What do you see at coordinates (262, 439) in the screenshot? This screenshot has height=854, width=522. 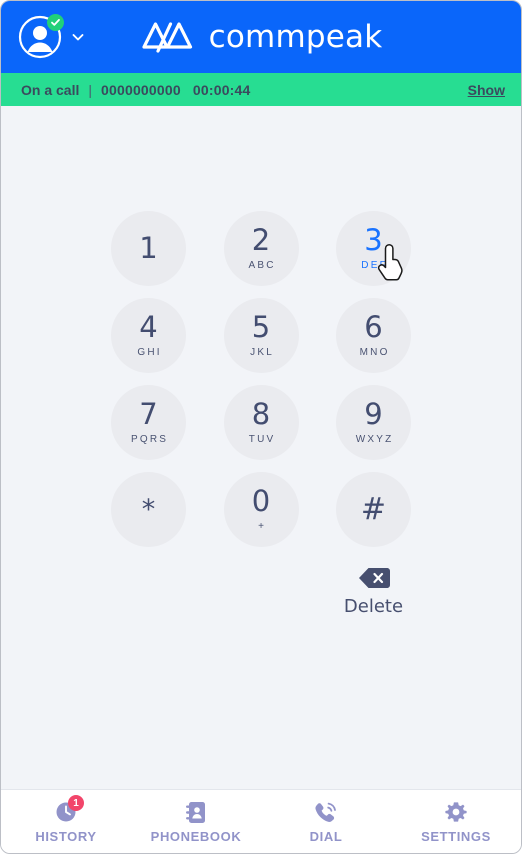 I see `dial-key-letters: TUV` at bounding box center [262, 439].